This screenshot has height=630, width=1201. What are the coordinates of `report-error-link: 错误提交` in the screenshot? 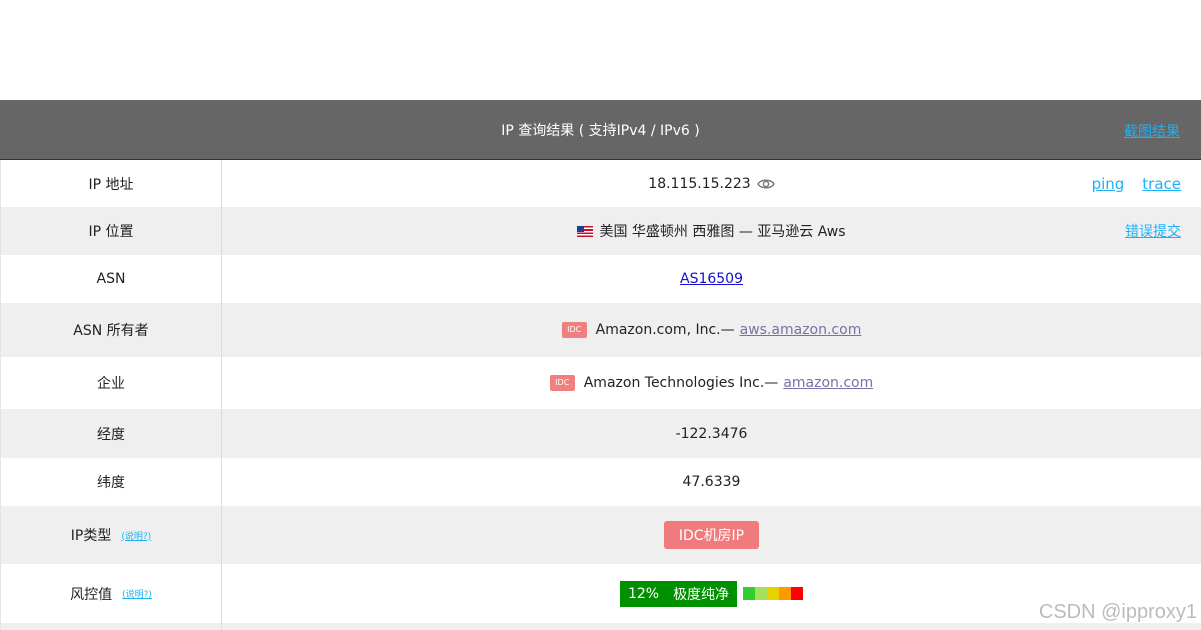 It's located at (1153, 231).